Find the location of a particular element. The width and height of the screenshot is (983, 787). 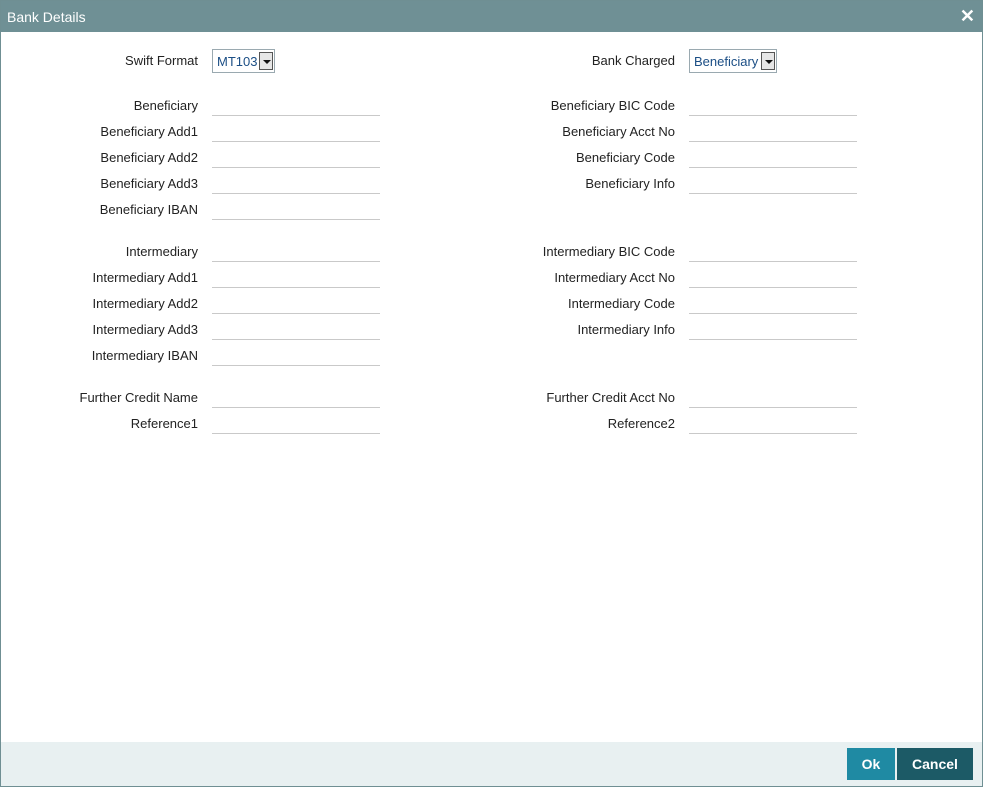

beneficiary-add2-field is located at coordinates (296, 158).